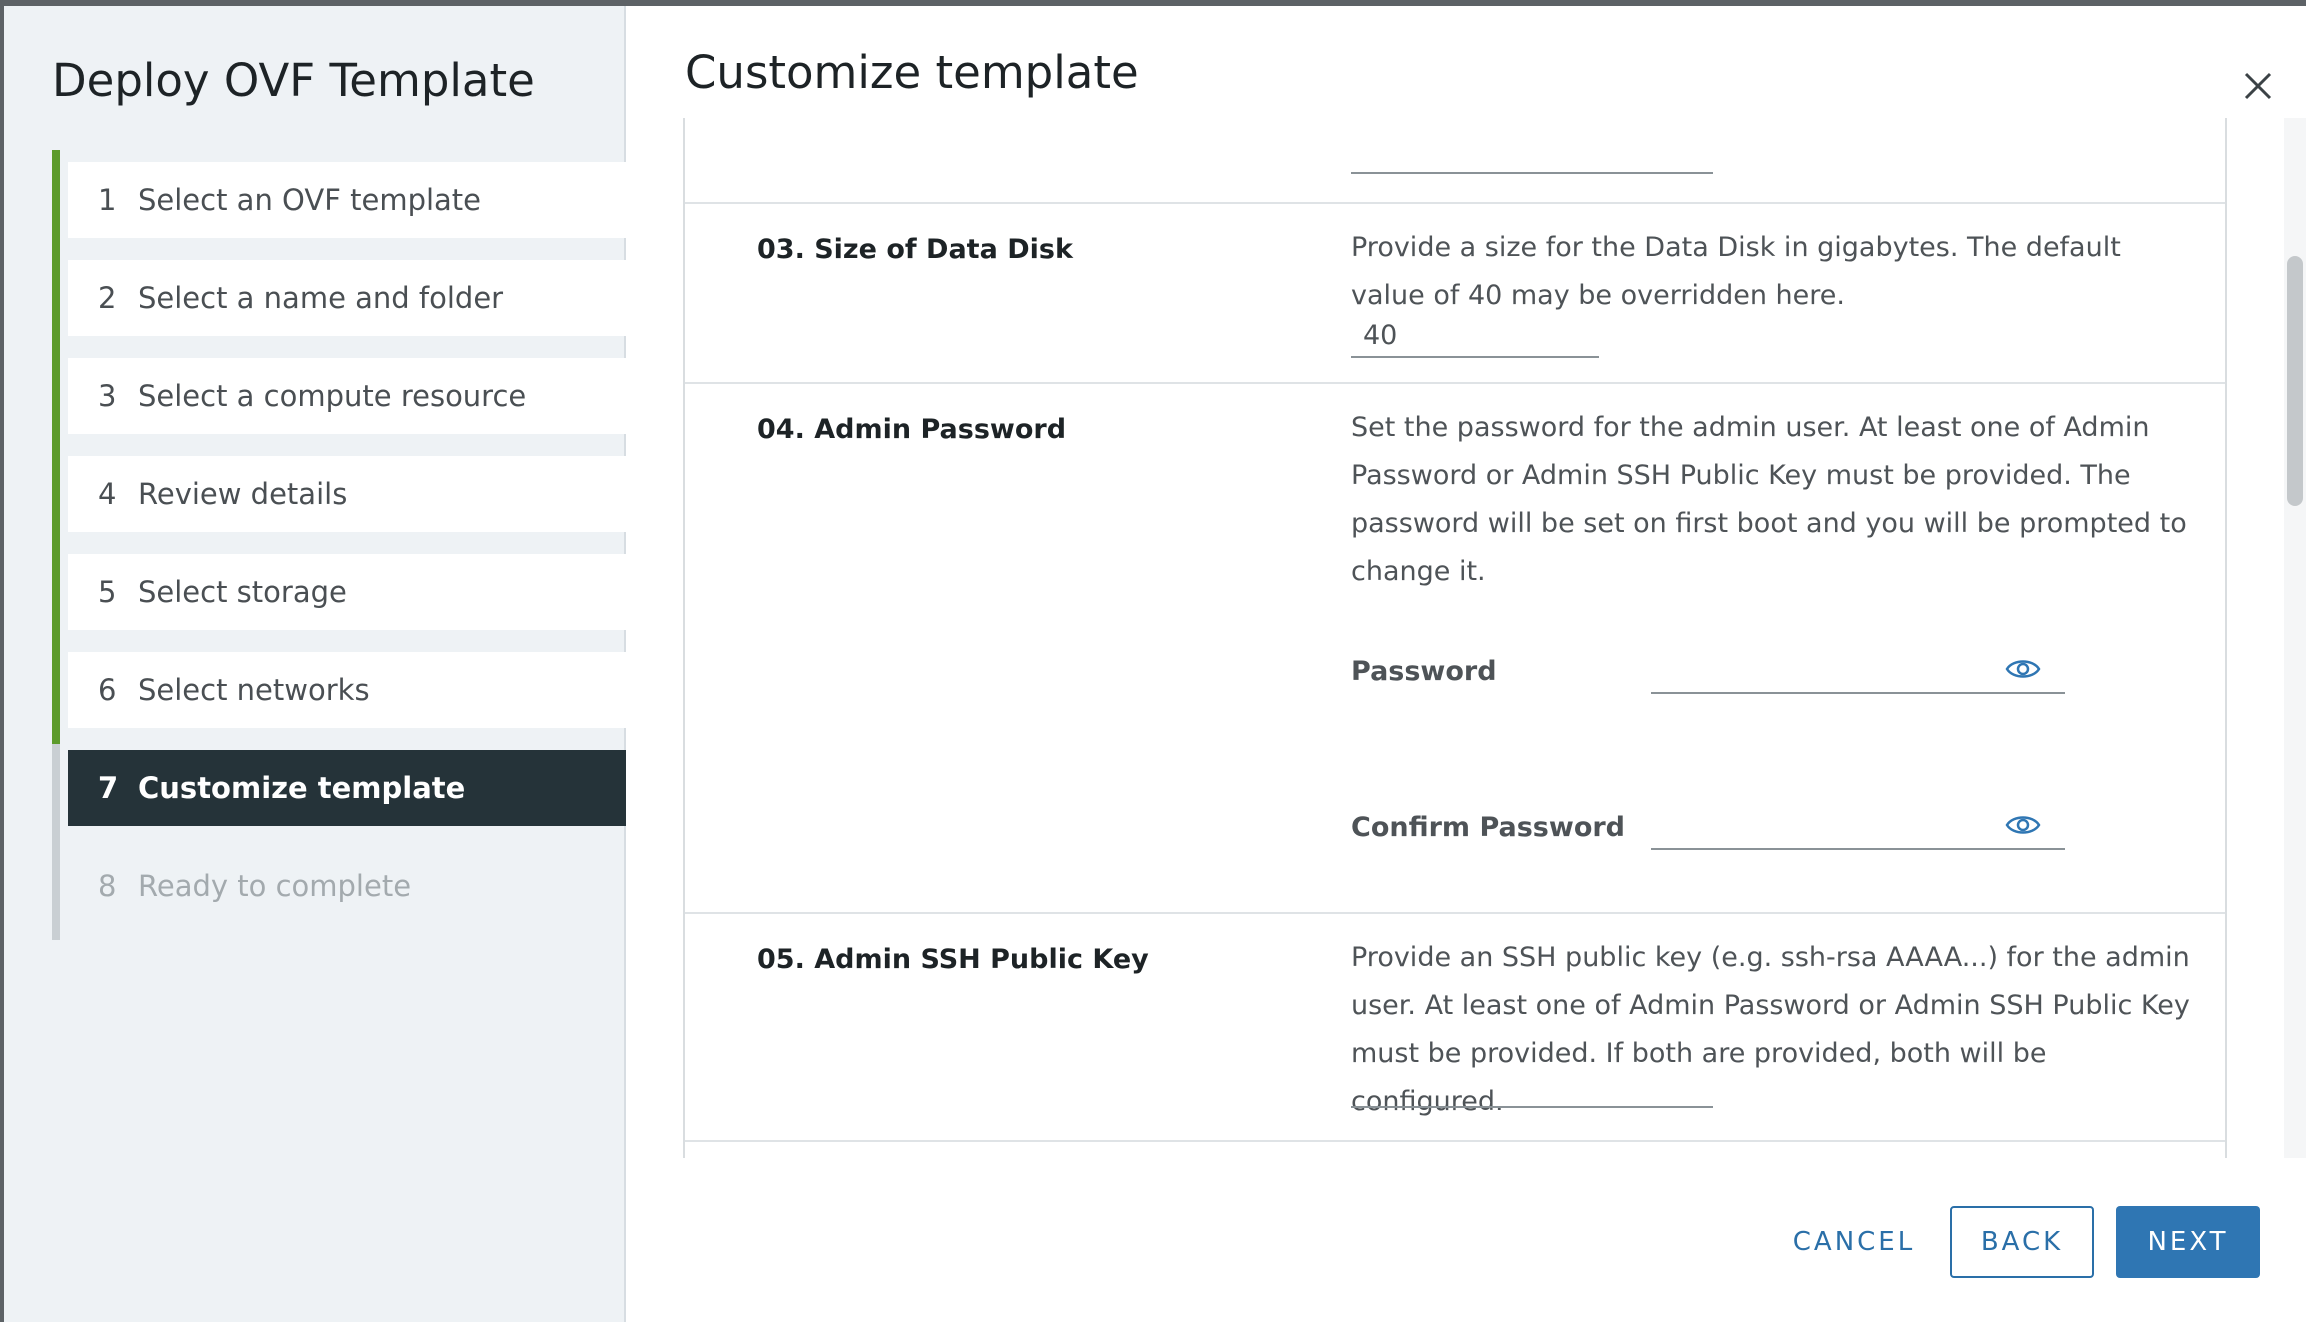 The image size is (2306, 1322). Describe the element at coordinates (242, 592) in the screenshot. I see `step-label: Select storage` at that location.